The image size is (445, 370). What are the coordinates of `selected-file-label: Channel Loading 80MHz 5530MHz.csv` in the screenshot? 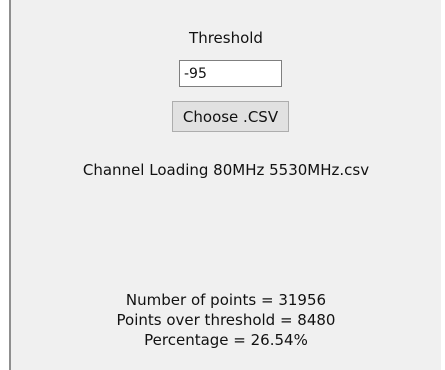 It's located at (226, 170).